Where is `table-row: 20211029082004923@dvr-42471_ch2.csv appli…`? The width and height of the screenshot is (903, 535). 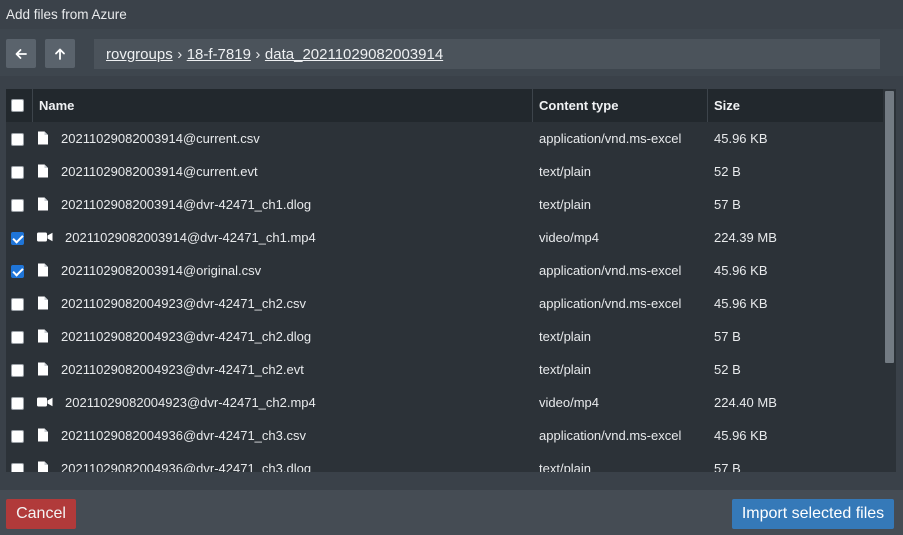
table-row: 20211029082004923@dvr-42471_ch2.csv appli… is located at coordinates (444, 303).